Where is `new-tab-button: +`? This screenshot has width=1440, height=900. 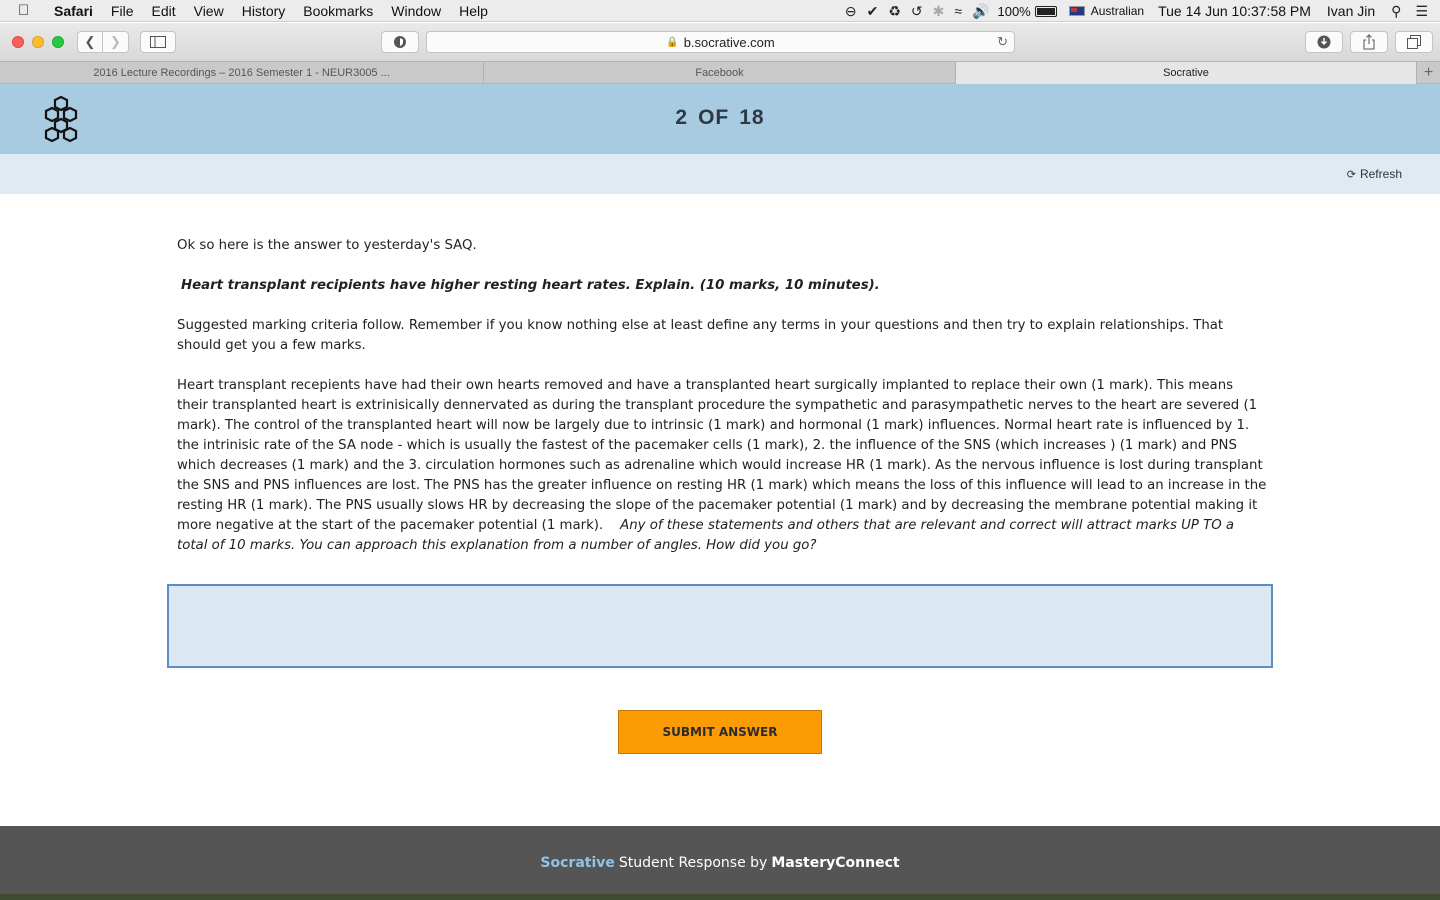 new-tab-button: + is located at coordinates (1428, 73).